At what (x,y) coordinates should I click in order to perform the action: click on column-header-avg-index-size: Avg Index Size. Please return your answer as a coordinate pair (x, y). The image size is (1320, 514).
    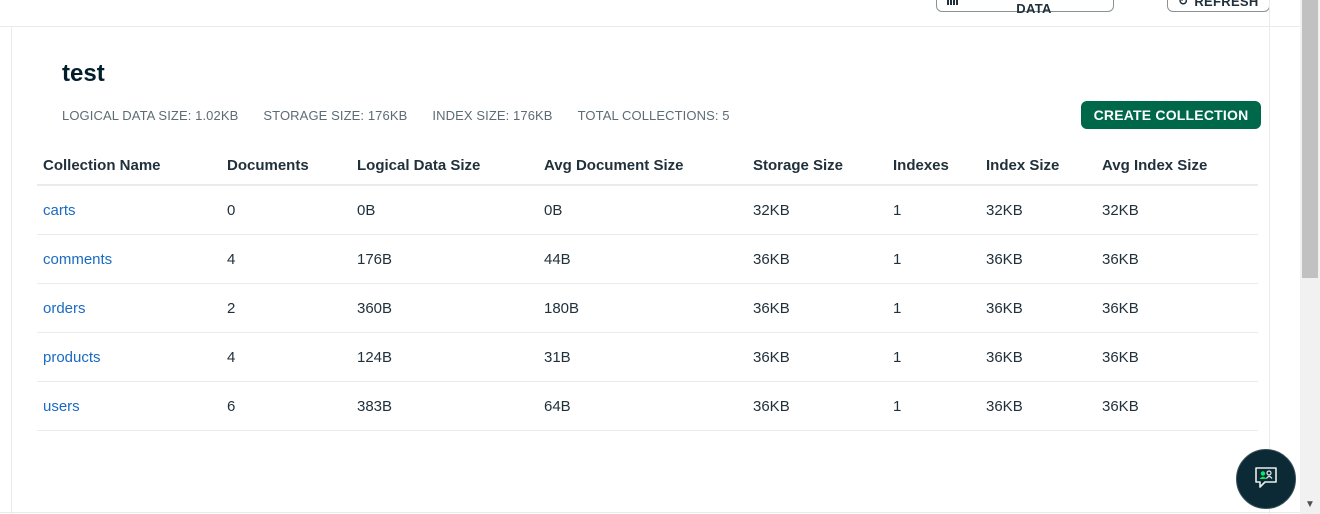
    Looking at the image, I should click on (1177, 166).